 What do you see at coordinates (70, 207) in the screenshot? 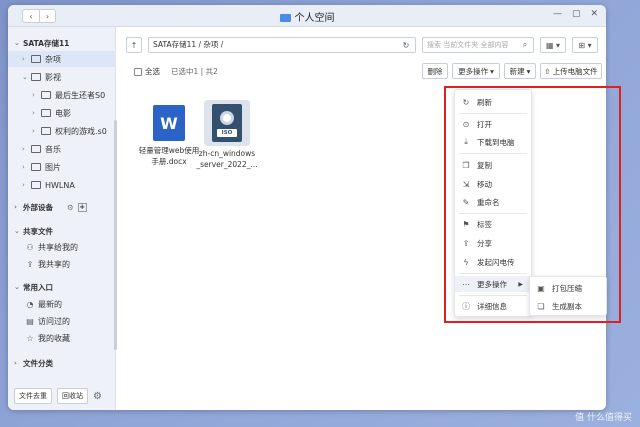
I see `gear-icon: ⚙` at bounding box center [70, 207].